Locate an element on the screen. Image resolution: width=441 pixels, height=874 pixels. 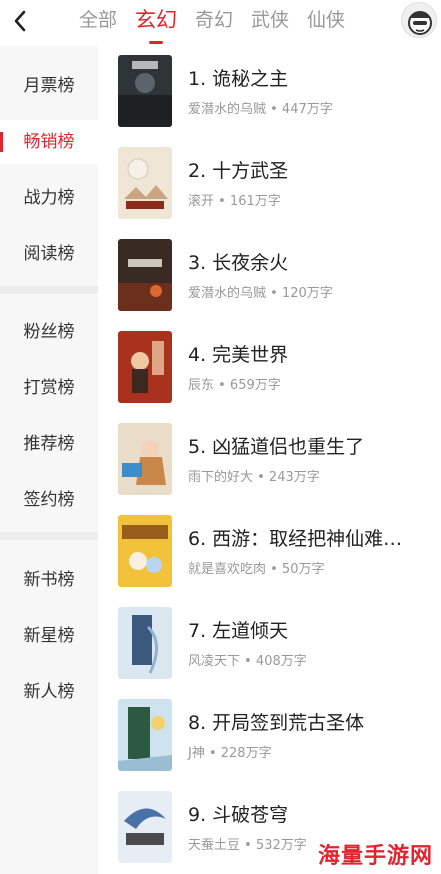
book-meta: 风凌天下 • 408万字 is located at coordinates (247, 661).